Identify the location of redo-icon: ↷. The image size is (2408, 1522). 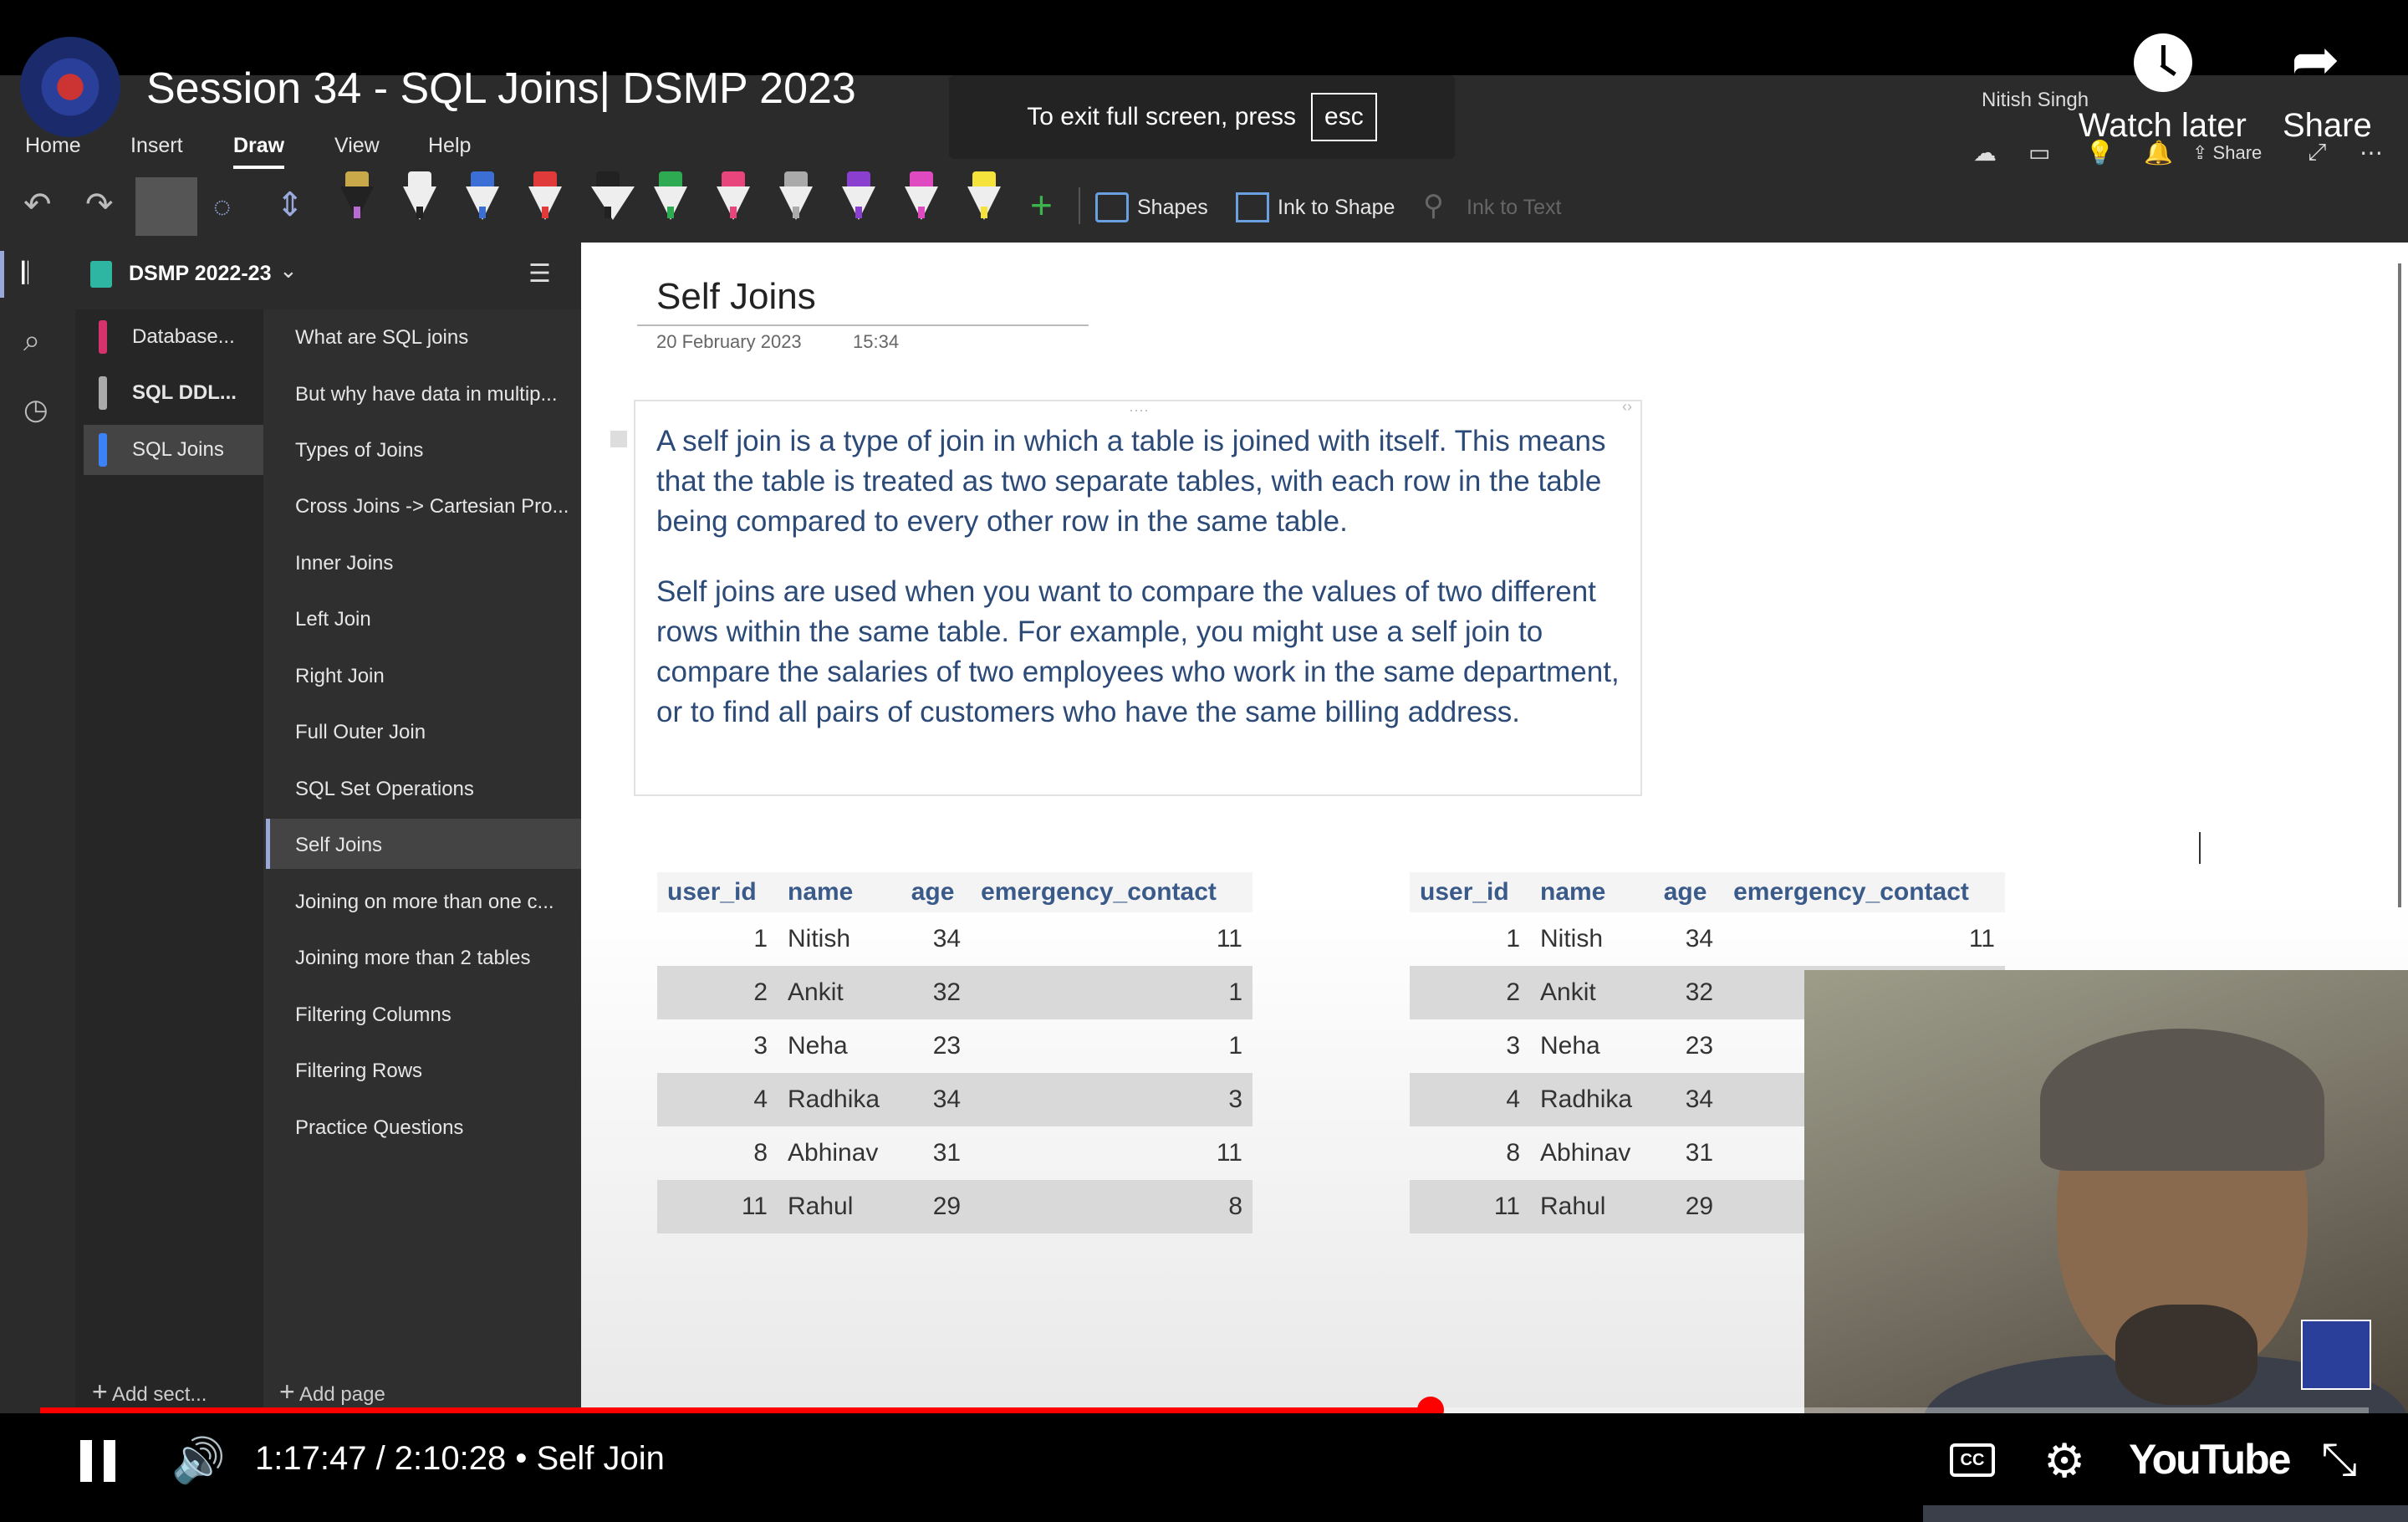
(99, 205).